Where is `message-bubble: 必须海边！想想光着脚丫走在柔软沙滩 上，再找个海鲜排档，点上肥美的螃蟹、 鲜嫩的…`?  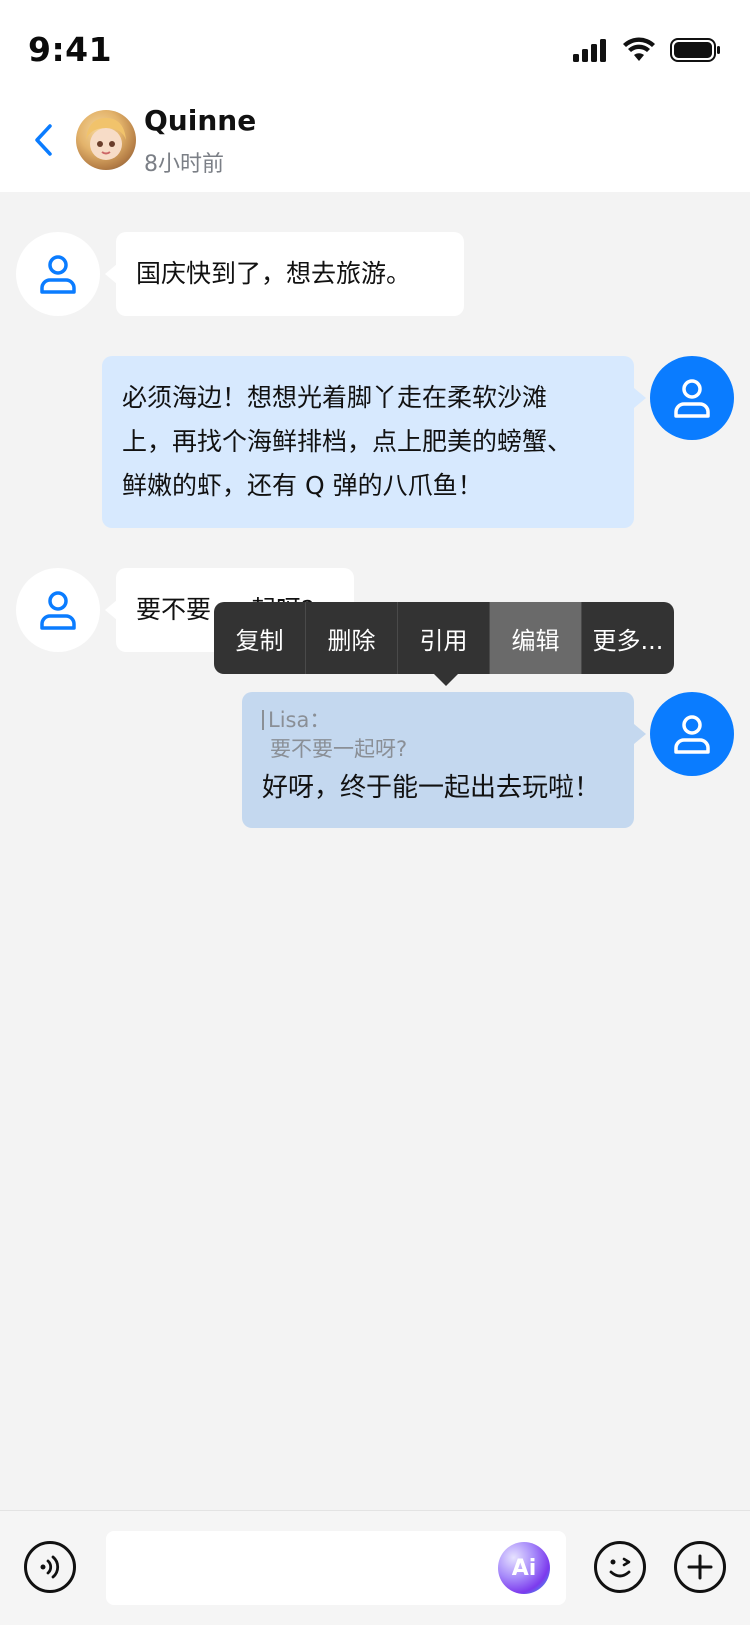
message-bubble: 必须海边！想想光着脚丫走在柔软沙滩 上，再找个海鲜排档，点上肥美的螃蟹、 鲜嫩的… is located at coordinates (368, 442).